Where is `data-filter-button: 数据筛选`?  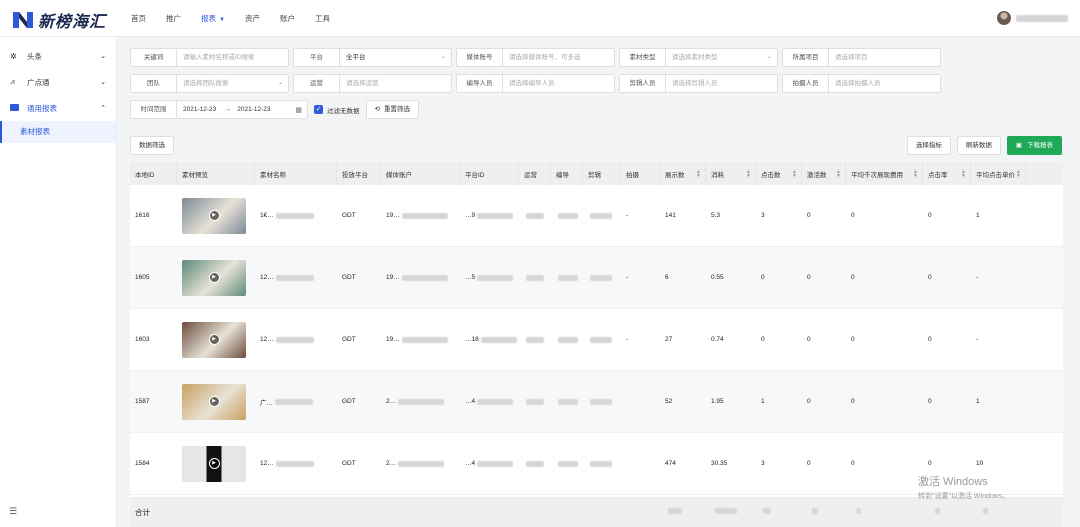
data-filter-button: 数据筛选 is located at coordinates (152, 145).